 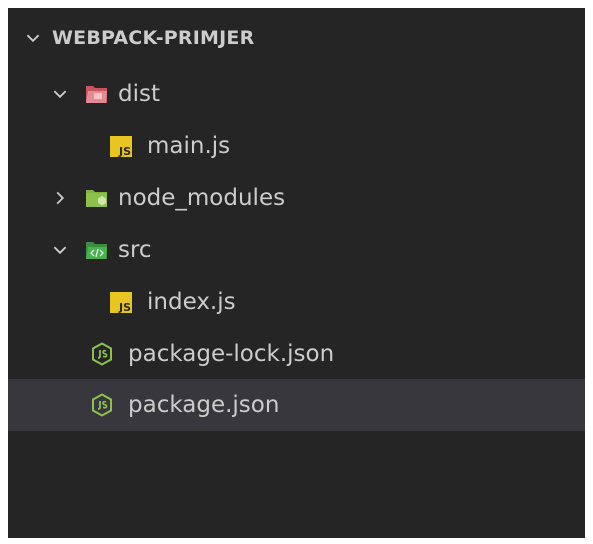 I want to click on tree-item-label: index.js, so click(x=191, y=302).